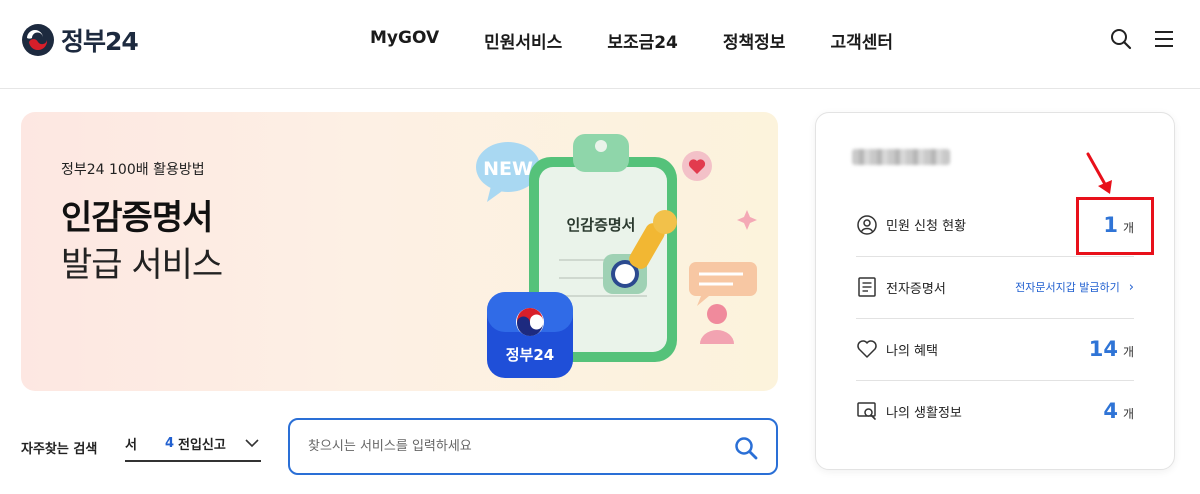  What do you see at coordinates (717, 324) in the screenshot?
I see `person-icon` at bounding box center [717, 324].